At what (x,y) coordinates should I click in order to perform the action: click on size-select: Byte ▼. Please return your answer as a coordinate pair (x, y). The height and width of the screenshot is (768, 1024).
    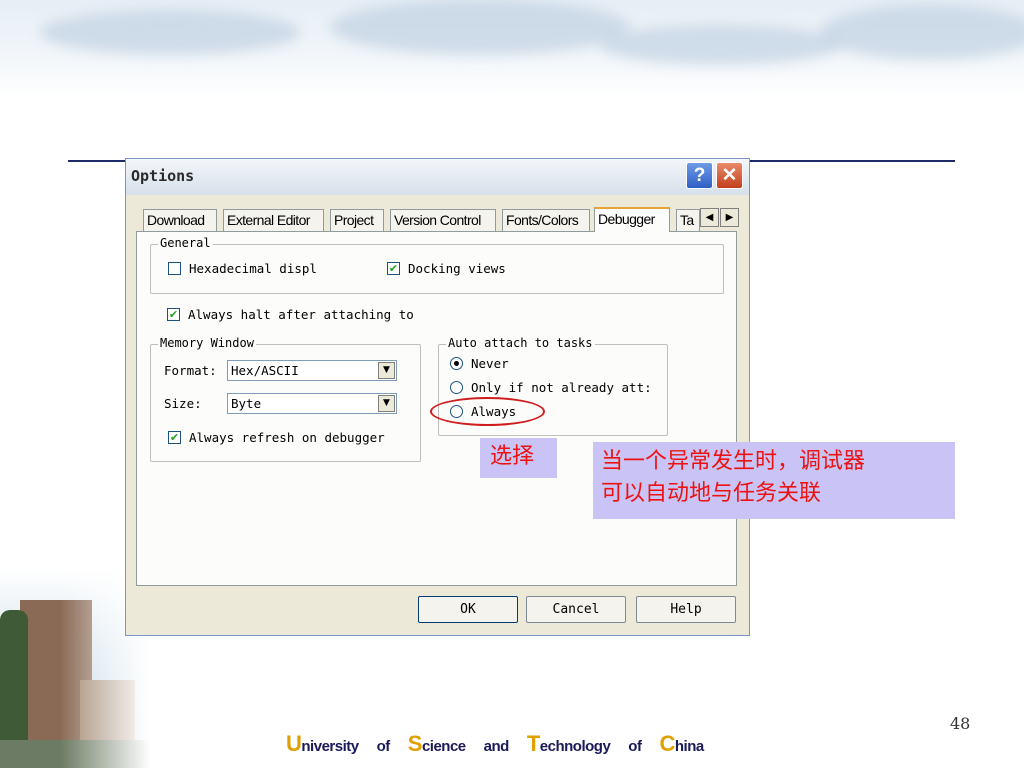
    Looking at the image, I should click on (312, 403).